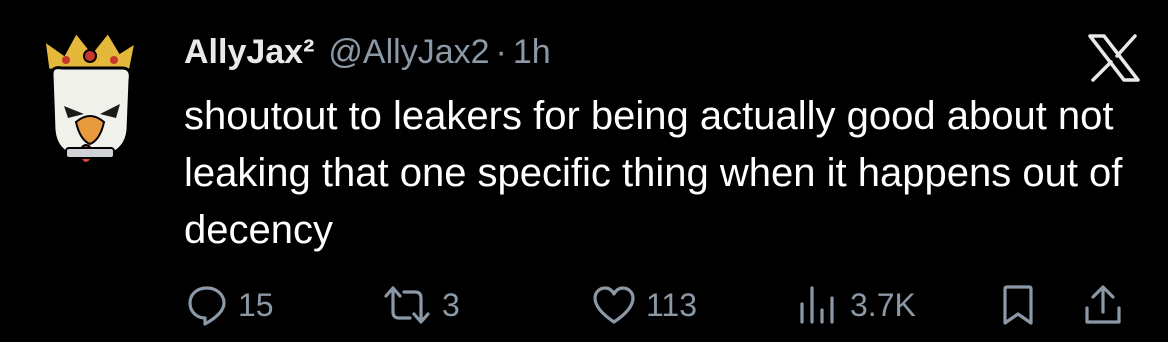  What do you see at coordinates (408, 52) in the screenshot?
I see `author-handle: @AllyJax2` at bounding box center [408, 52].